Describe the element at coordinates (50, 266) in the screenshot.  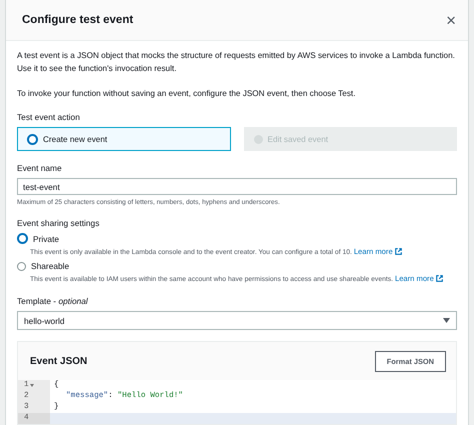
I see `option-label: Shareable` at that location.